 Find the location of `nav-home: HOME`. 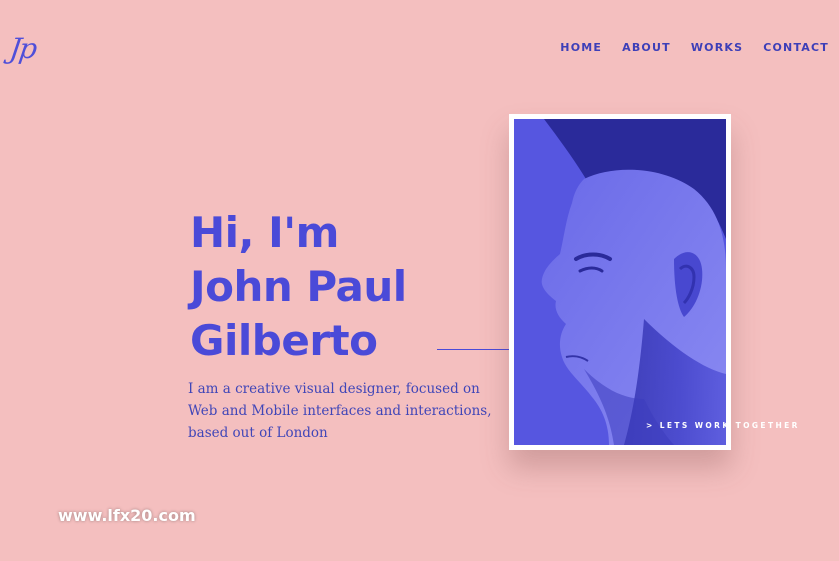

nav-home: HOME is located at coordinates (581, 47).